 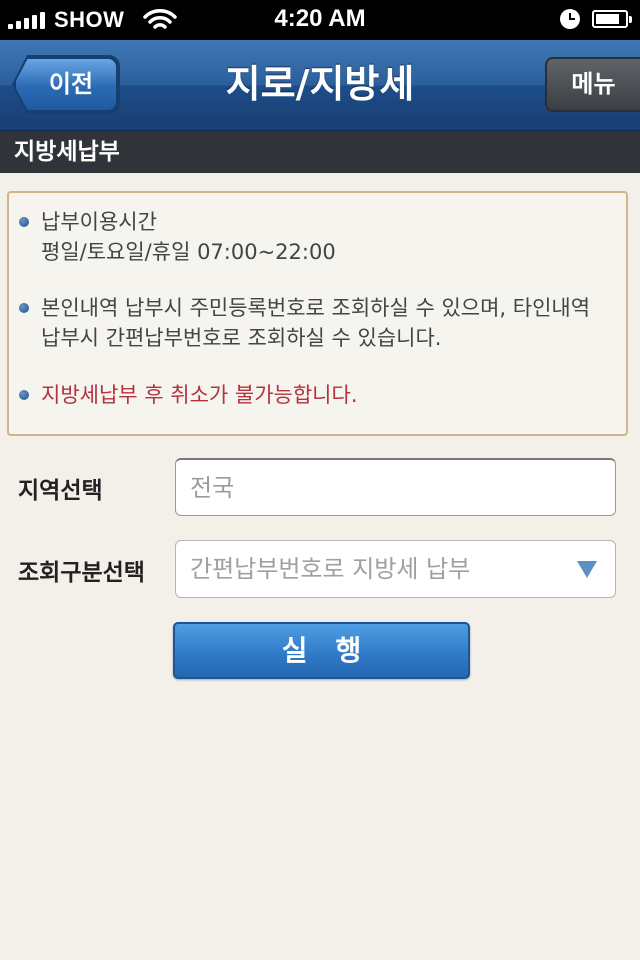 What do you see at coordinates (608, 19) in the screenshot?
I see `battery-level` at bounding box center [608, 19].